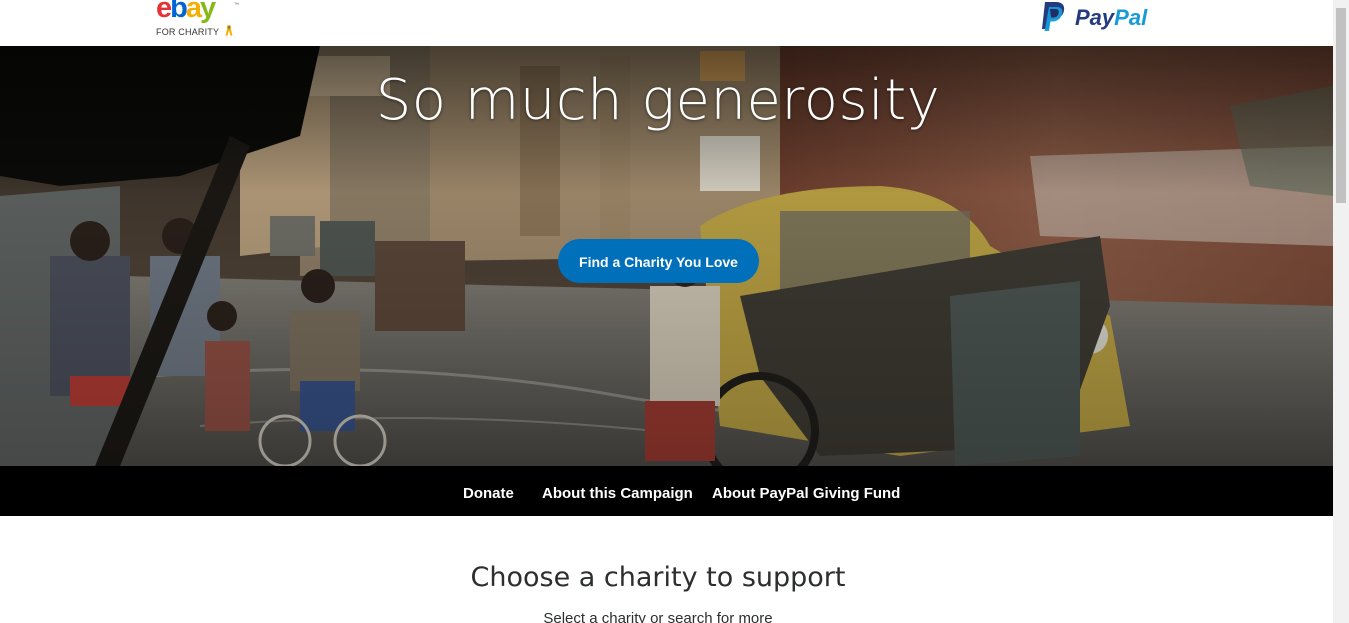  I want to click on nav-about-campaign-link: About this Campaign, so click(617, 491).